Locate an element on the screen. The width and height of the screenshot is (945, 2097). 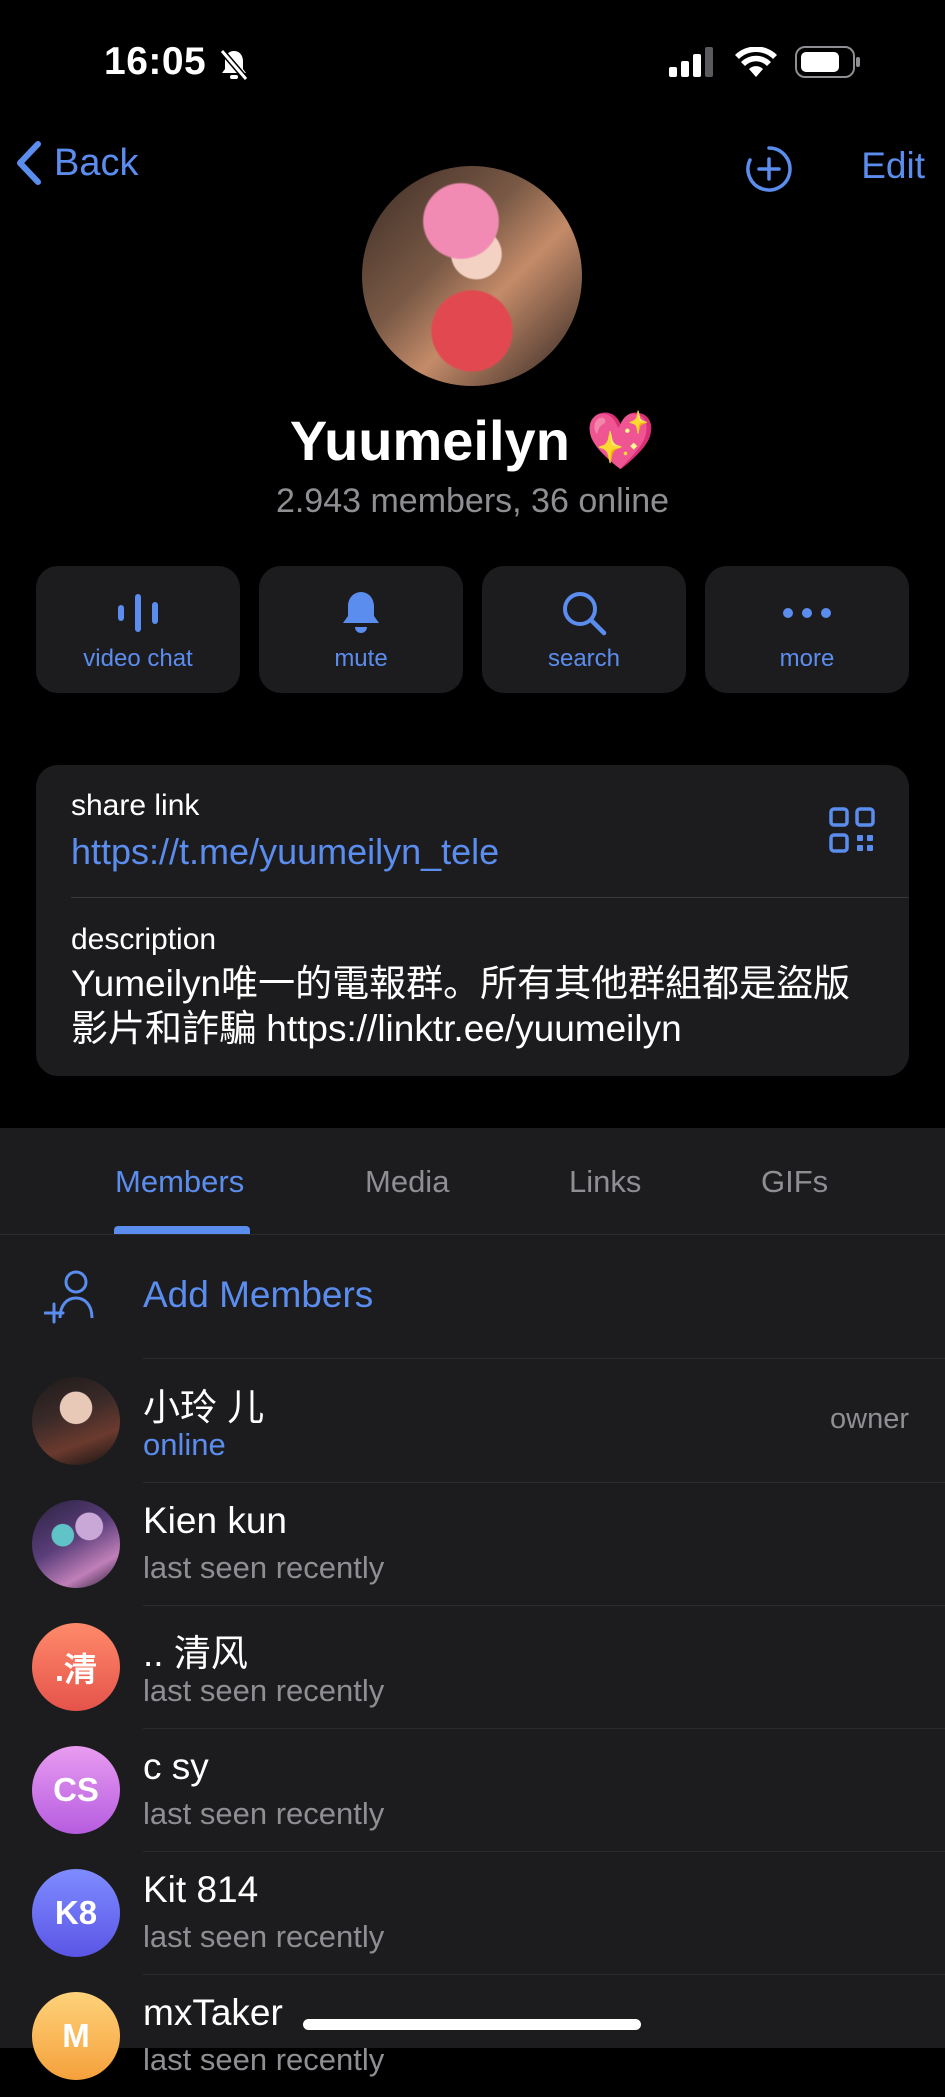
more-button: more is located at coordinates (807, 629).